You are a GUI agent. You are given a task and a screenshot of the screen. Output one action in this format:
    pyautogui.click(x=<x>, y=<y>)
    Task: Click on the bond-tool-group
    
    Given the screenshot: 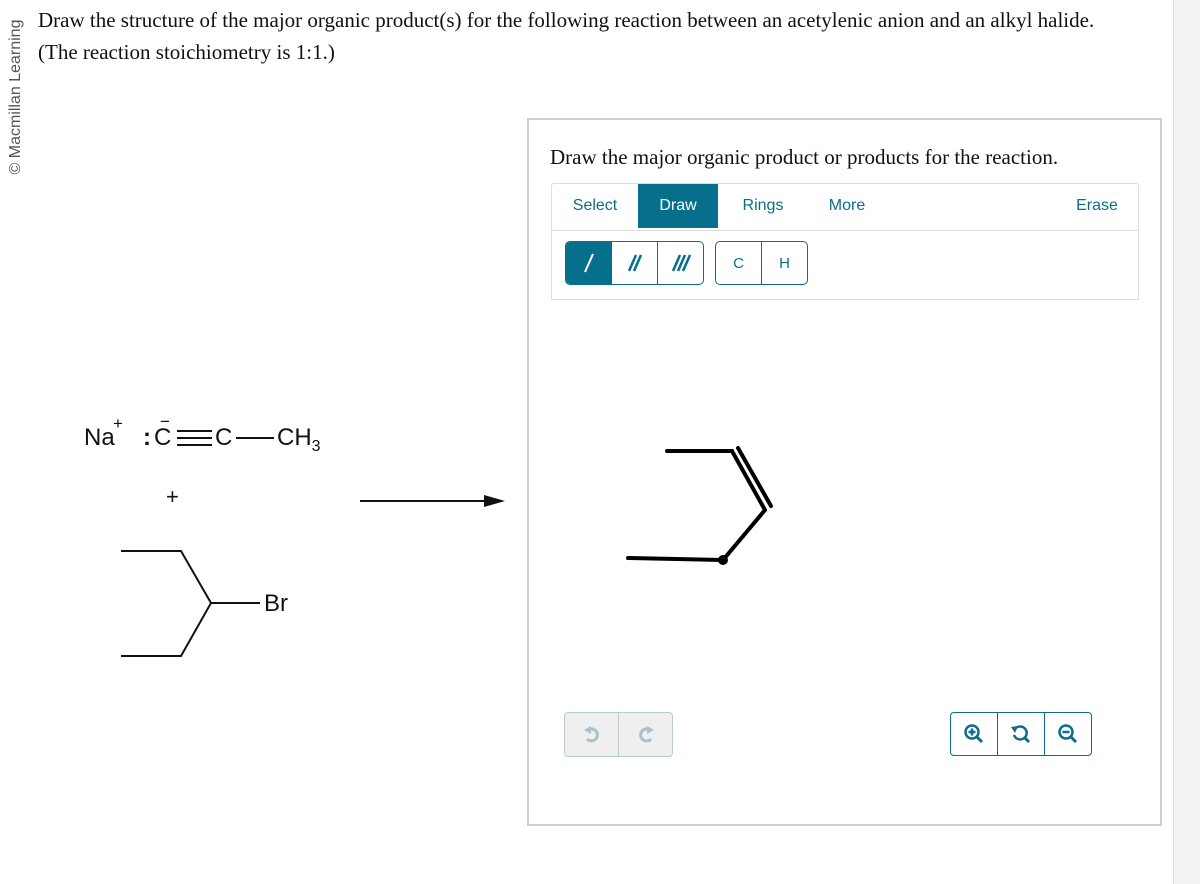 What is the action you would take?
    pyautogui.click(x=634, y=263)
    